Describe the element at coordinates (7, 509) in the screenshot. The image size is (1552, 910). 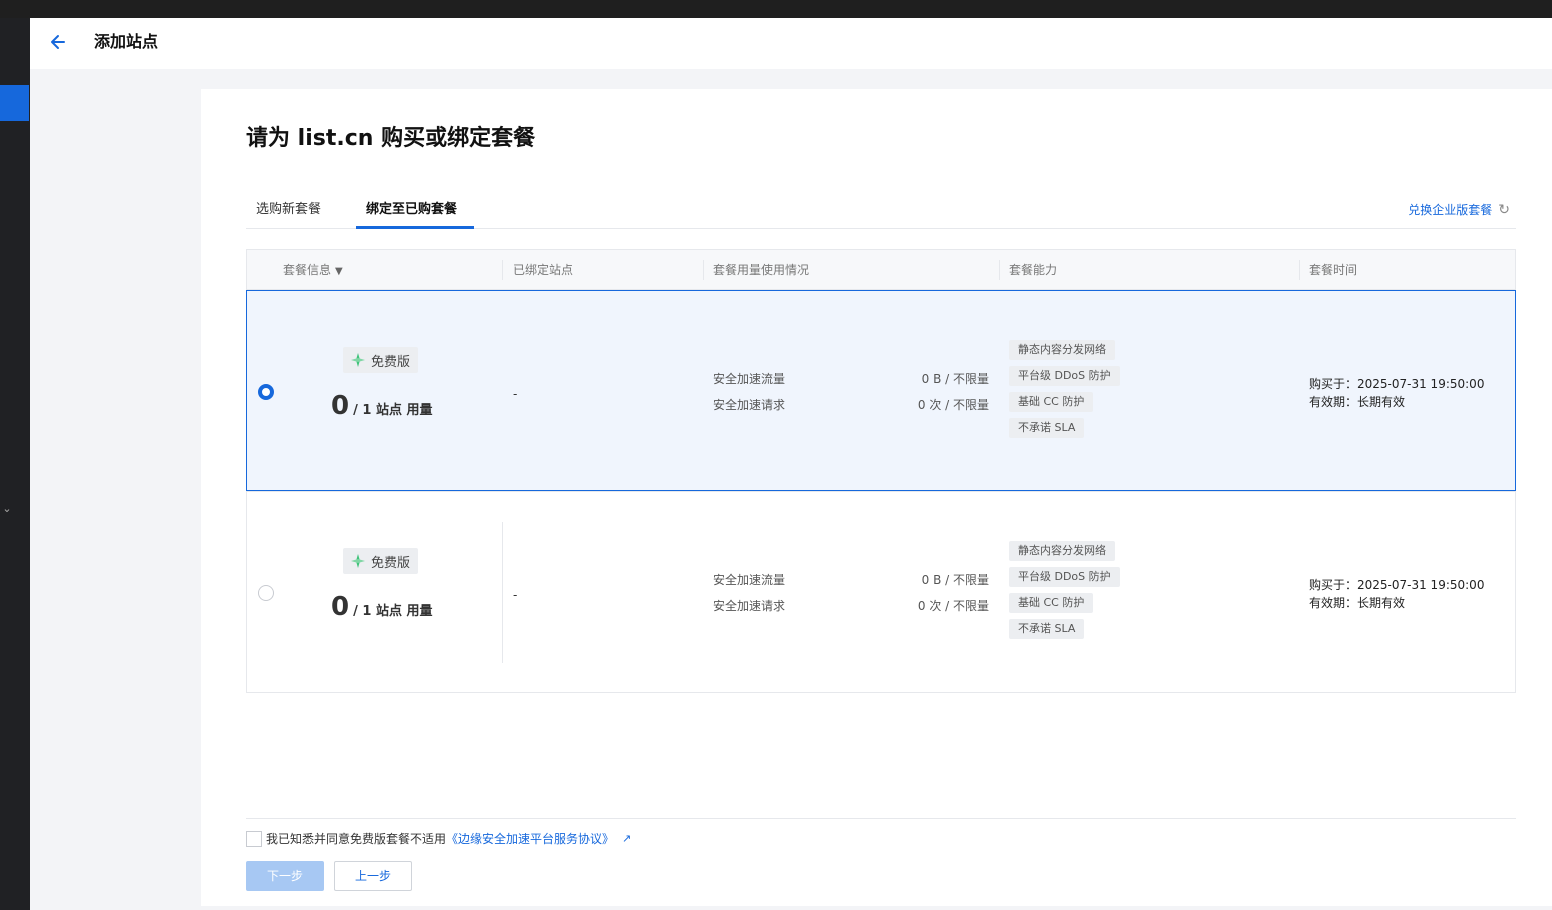
I see `chevron-down-icon: ⌄` at that location.